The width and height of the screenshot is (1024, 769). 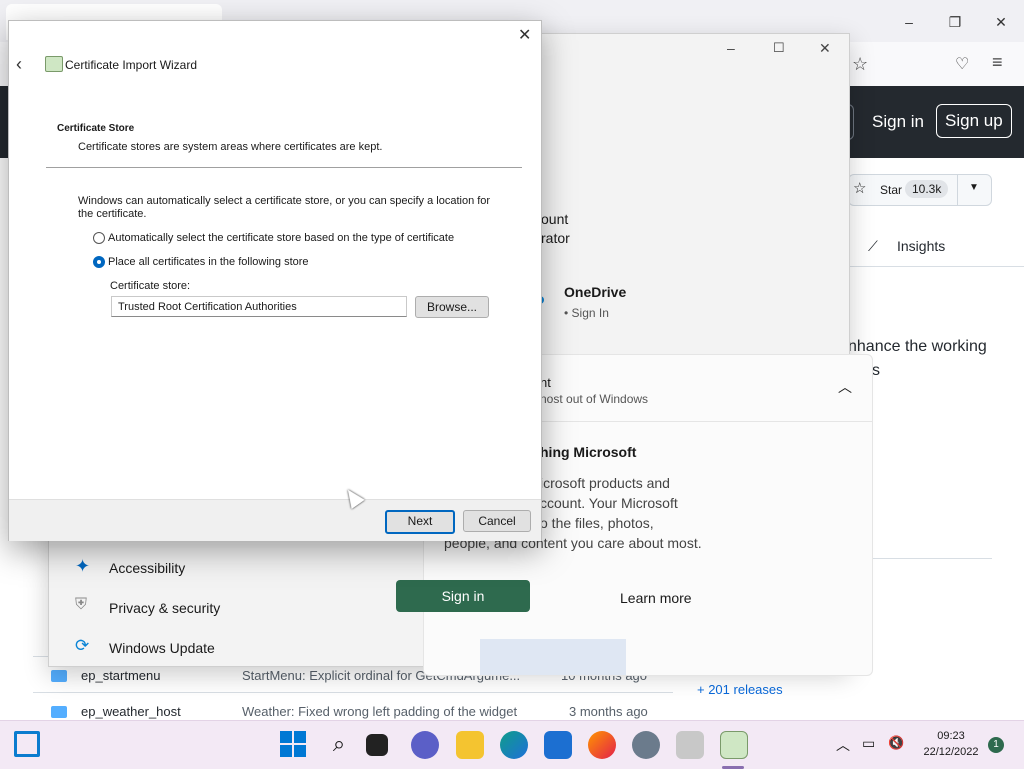 What do you see at coordinates (896, 743) in the screenshot?
I see `volume-muted-icon: 🔇` at bounding box center [896, 743].